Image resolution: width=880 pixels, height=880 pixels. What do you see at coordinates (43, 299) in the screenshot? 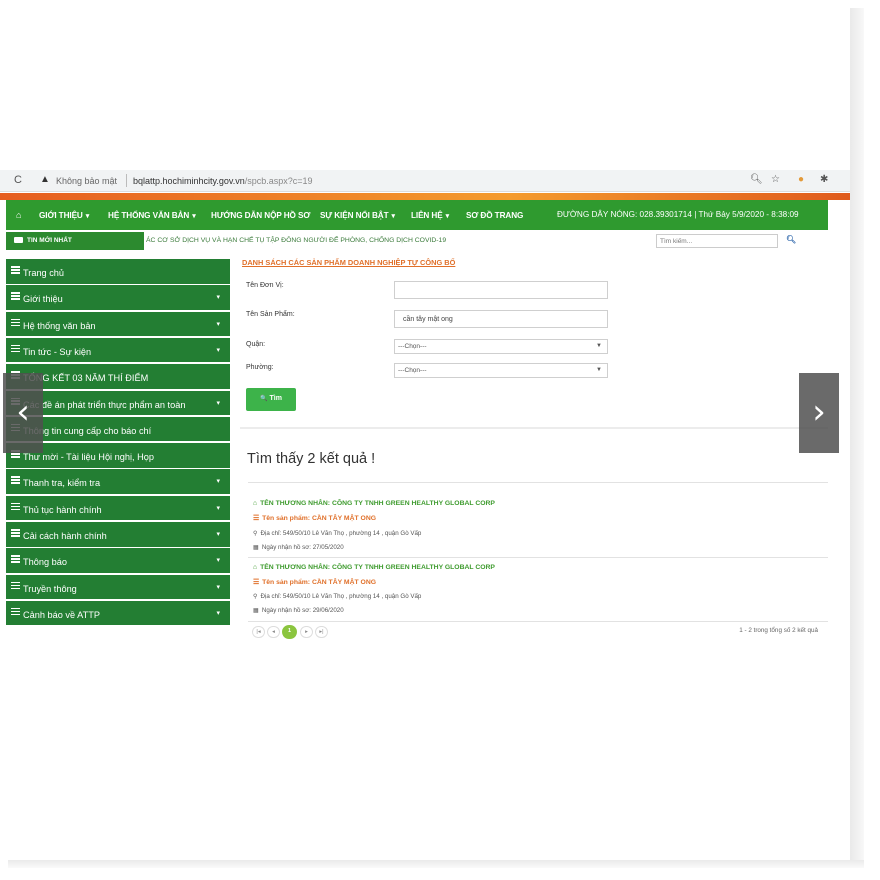
I see `sidebar-item-label: Giới thiệu` at bounding box center [43, 299].